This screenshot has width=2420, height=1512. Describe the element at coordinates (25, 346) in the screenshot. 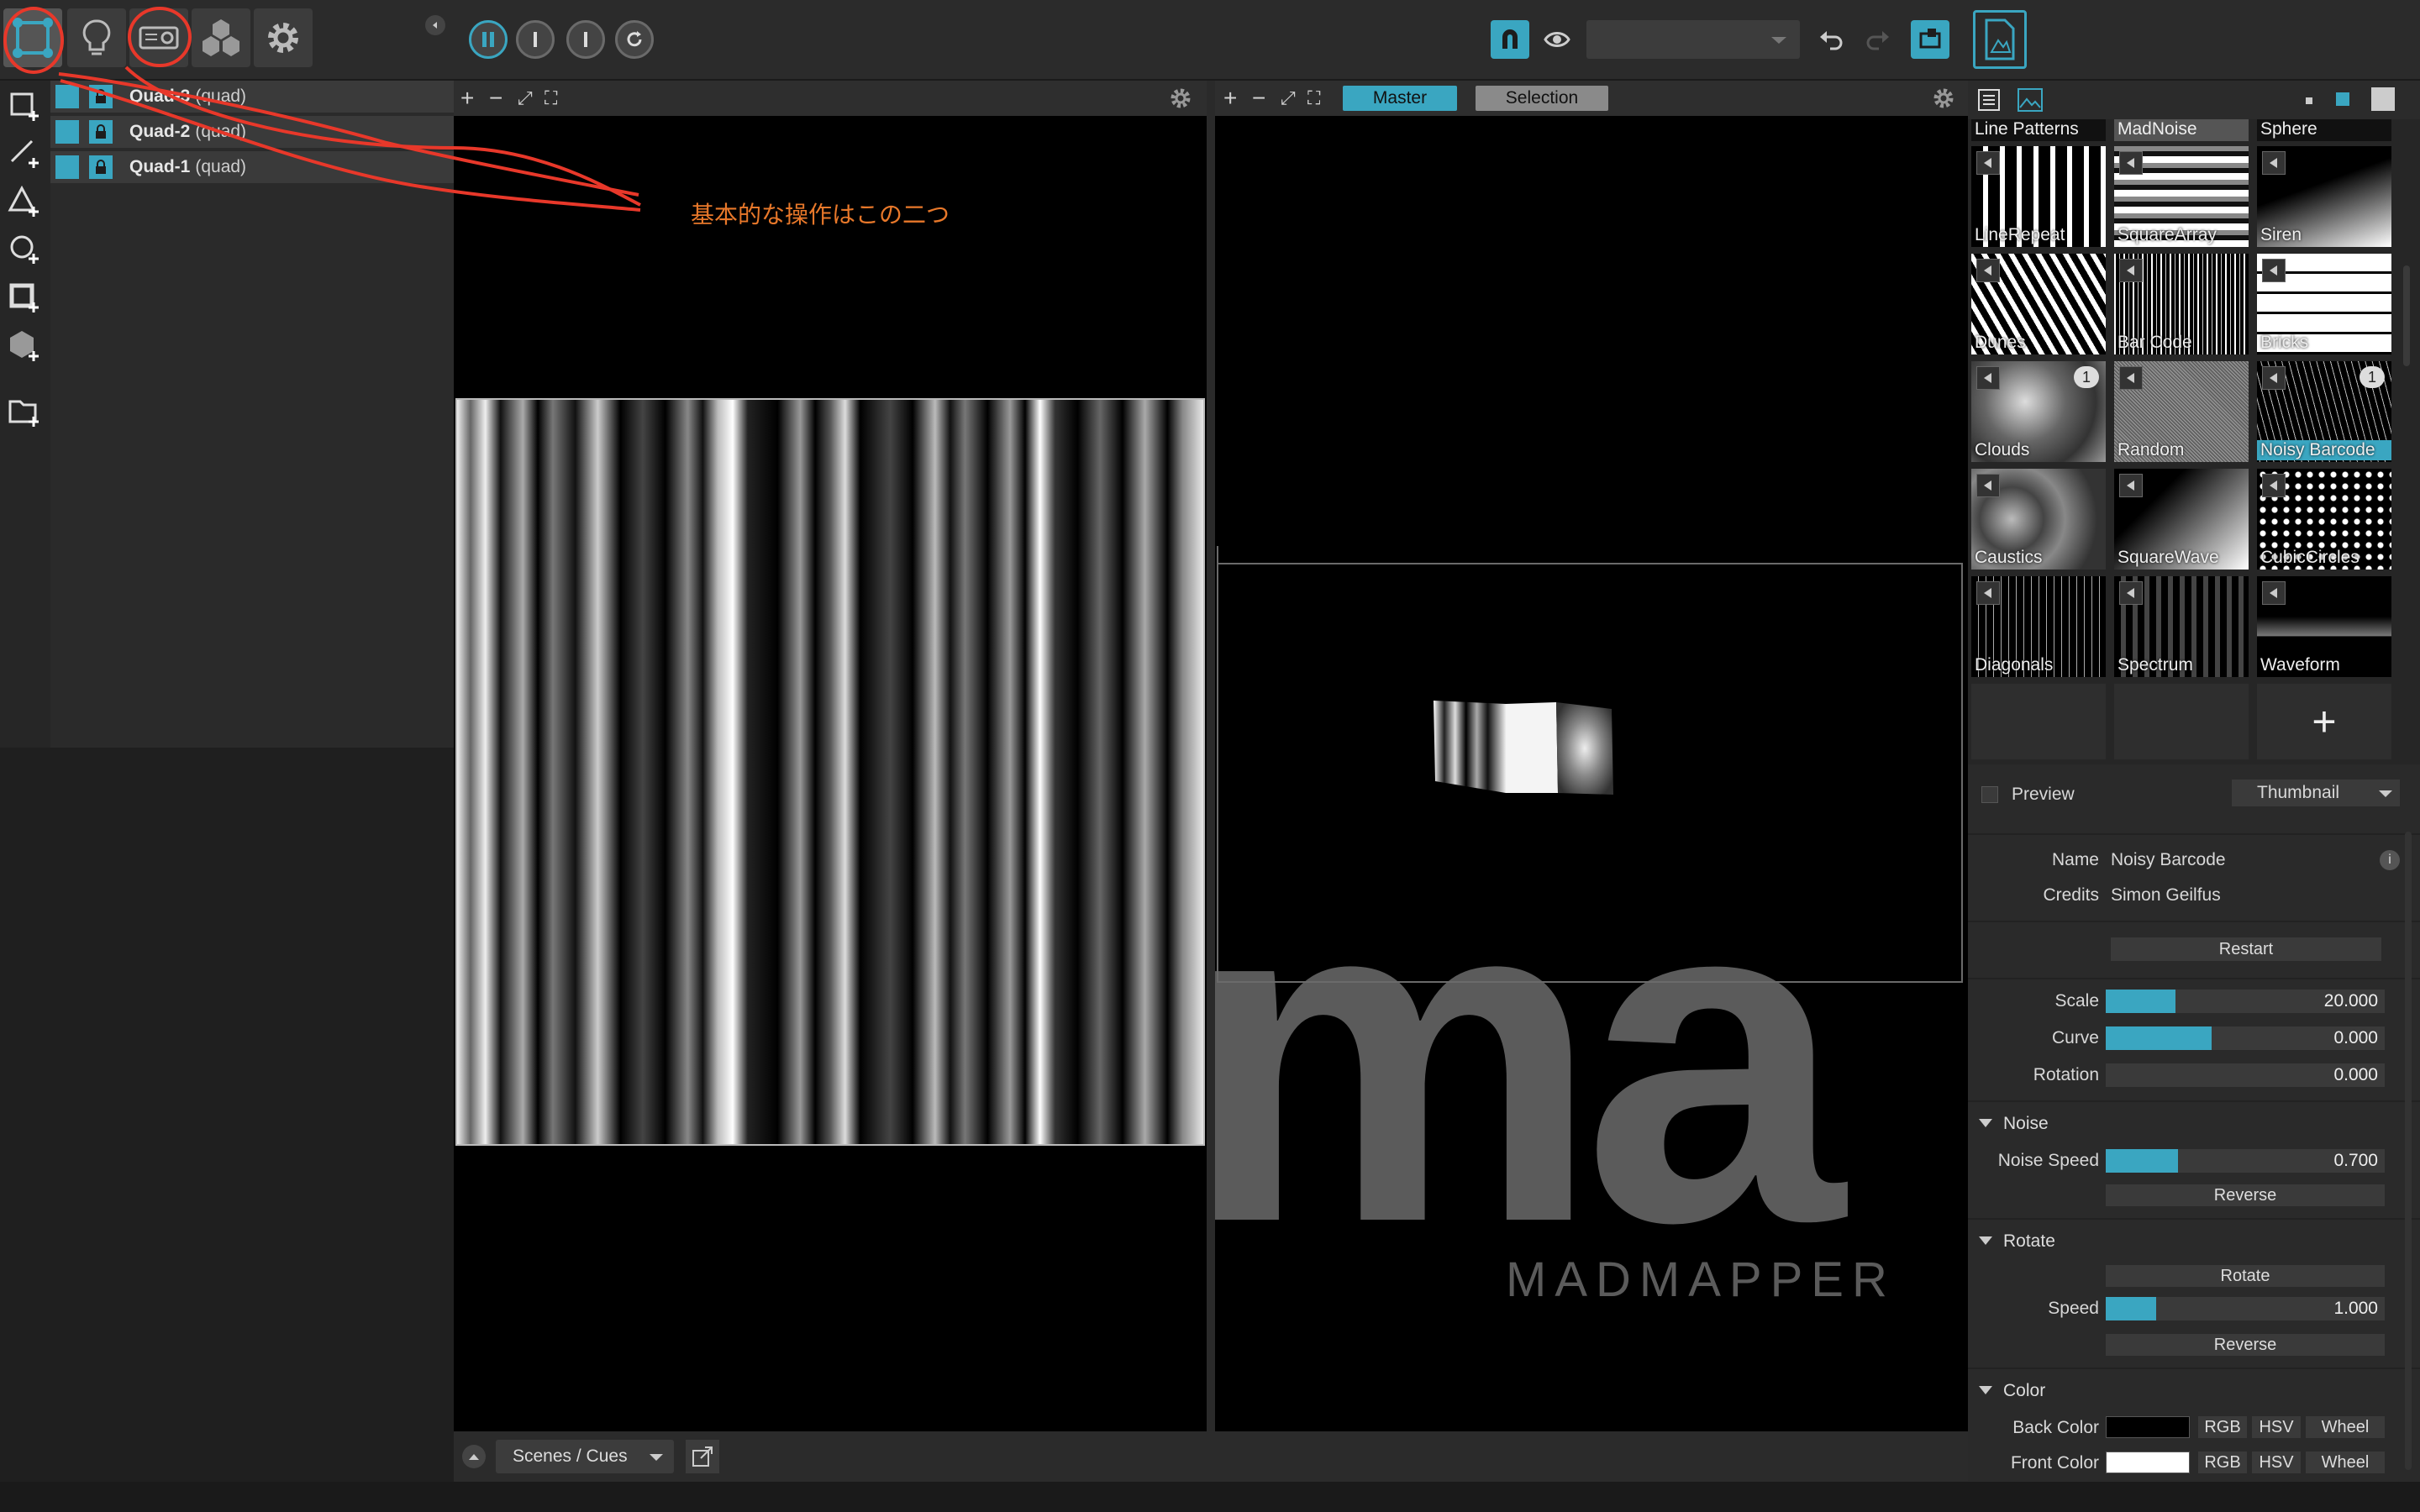

I see `add-3d-object-button` at that location.